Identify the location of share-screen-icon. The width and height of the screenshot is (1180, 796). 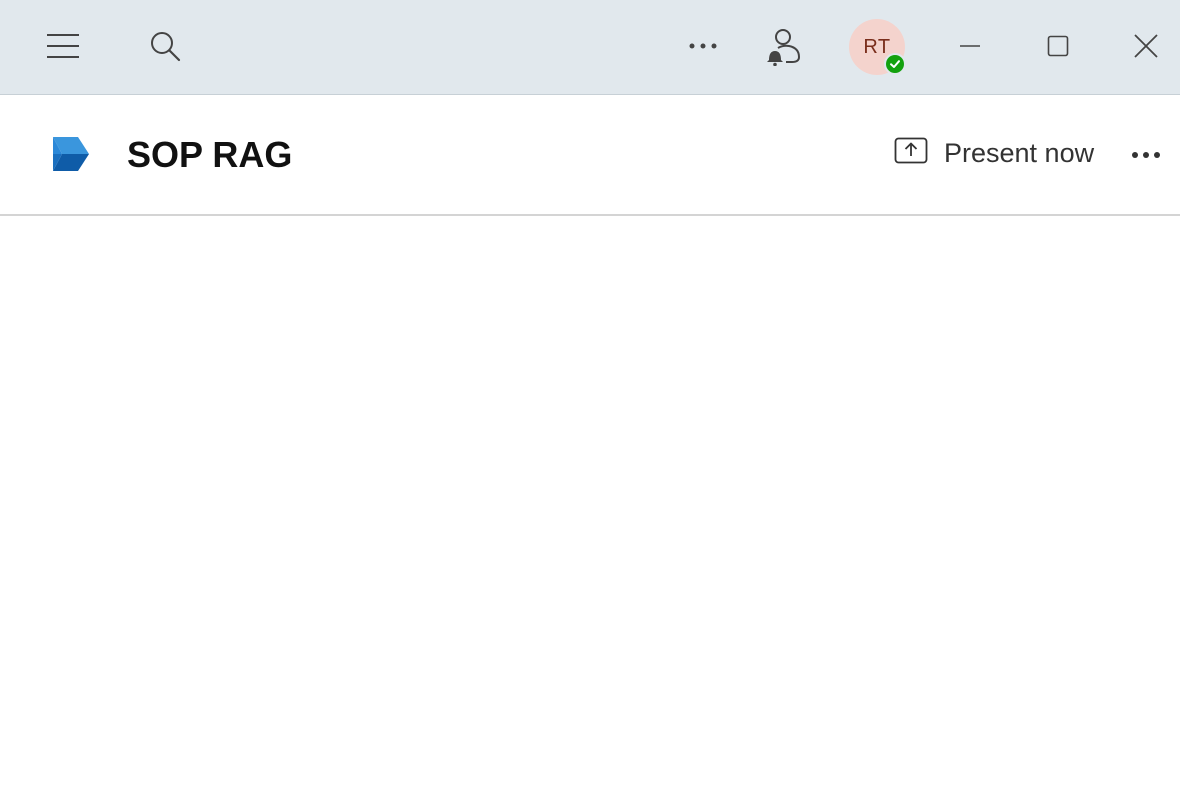
(911, 153).